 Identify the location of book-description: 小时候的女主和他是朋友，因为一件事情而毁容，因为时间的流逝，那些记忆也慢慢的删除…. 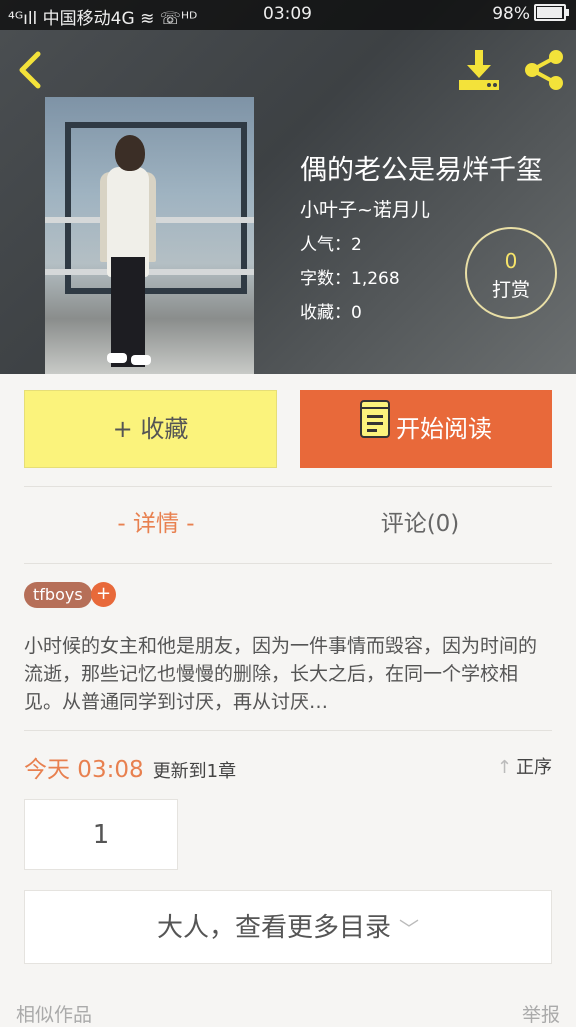
(288, 674).